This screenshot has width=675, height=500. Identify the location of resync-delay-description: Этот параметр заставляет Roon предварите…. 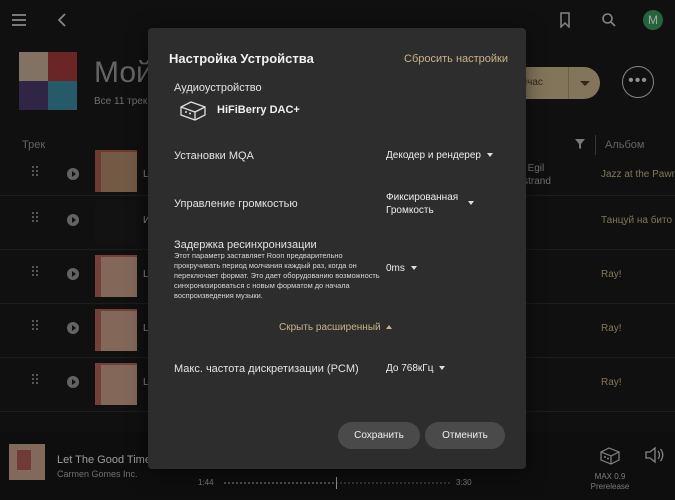
(277, 275).